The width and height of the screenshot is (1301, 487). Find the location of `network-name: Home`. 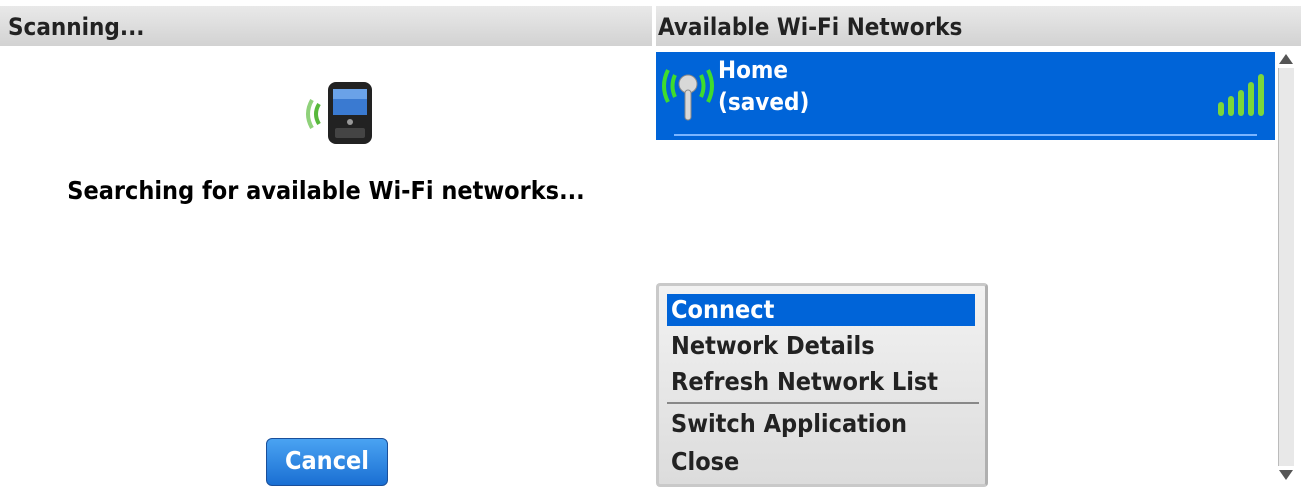

network-name: Home is located at coordinates (753, 70).